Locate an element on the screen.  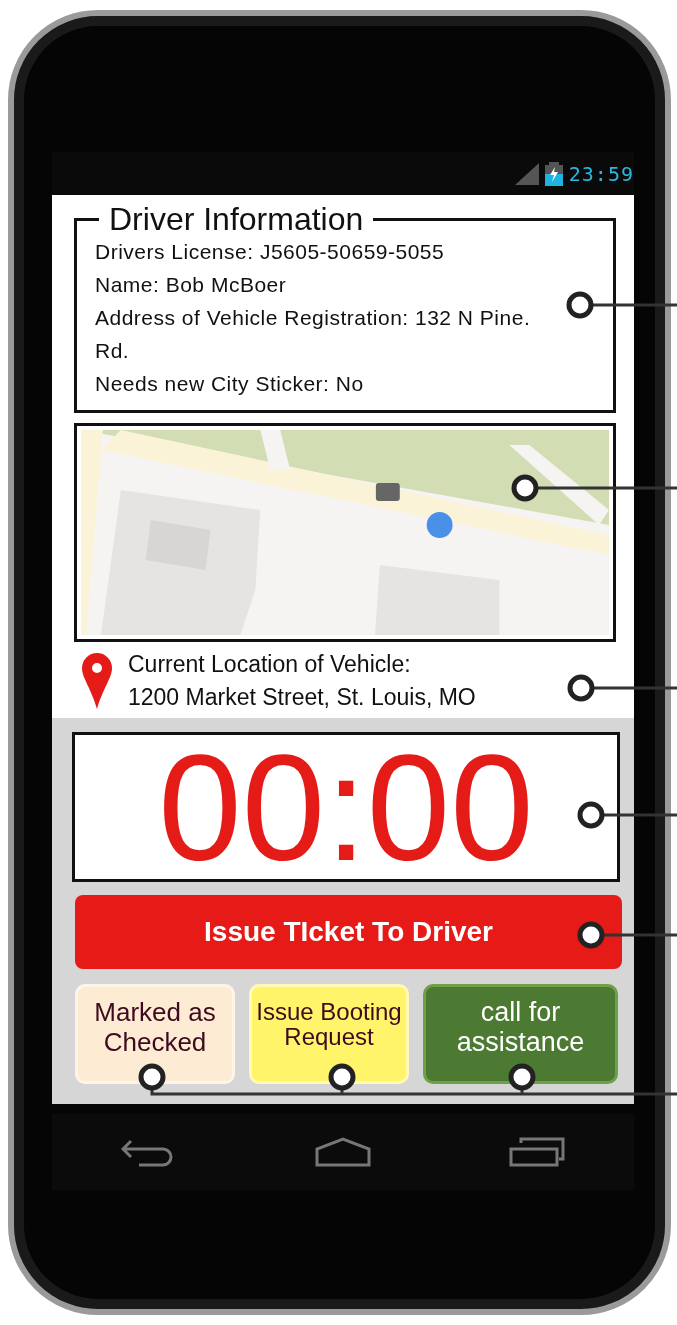
info-line: Drivers License: J5605-50659-5055 is located at coordinates (270, 252).